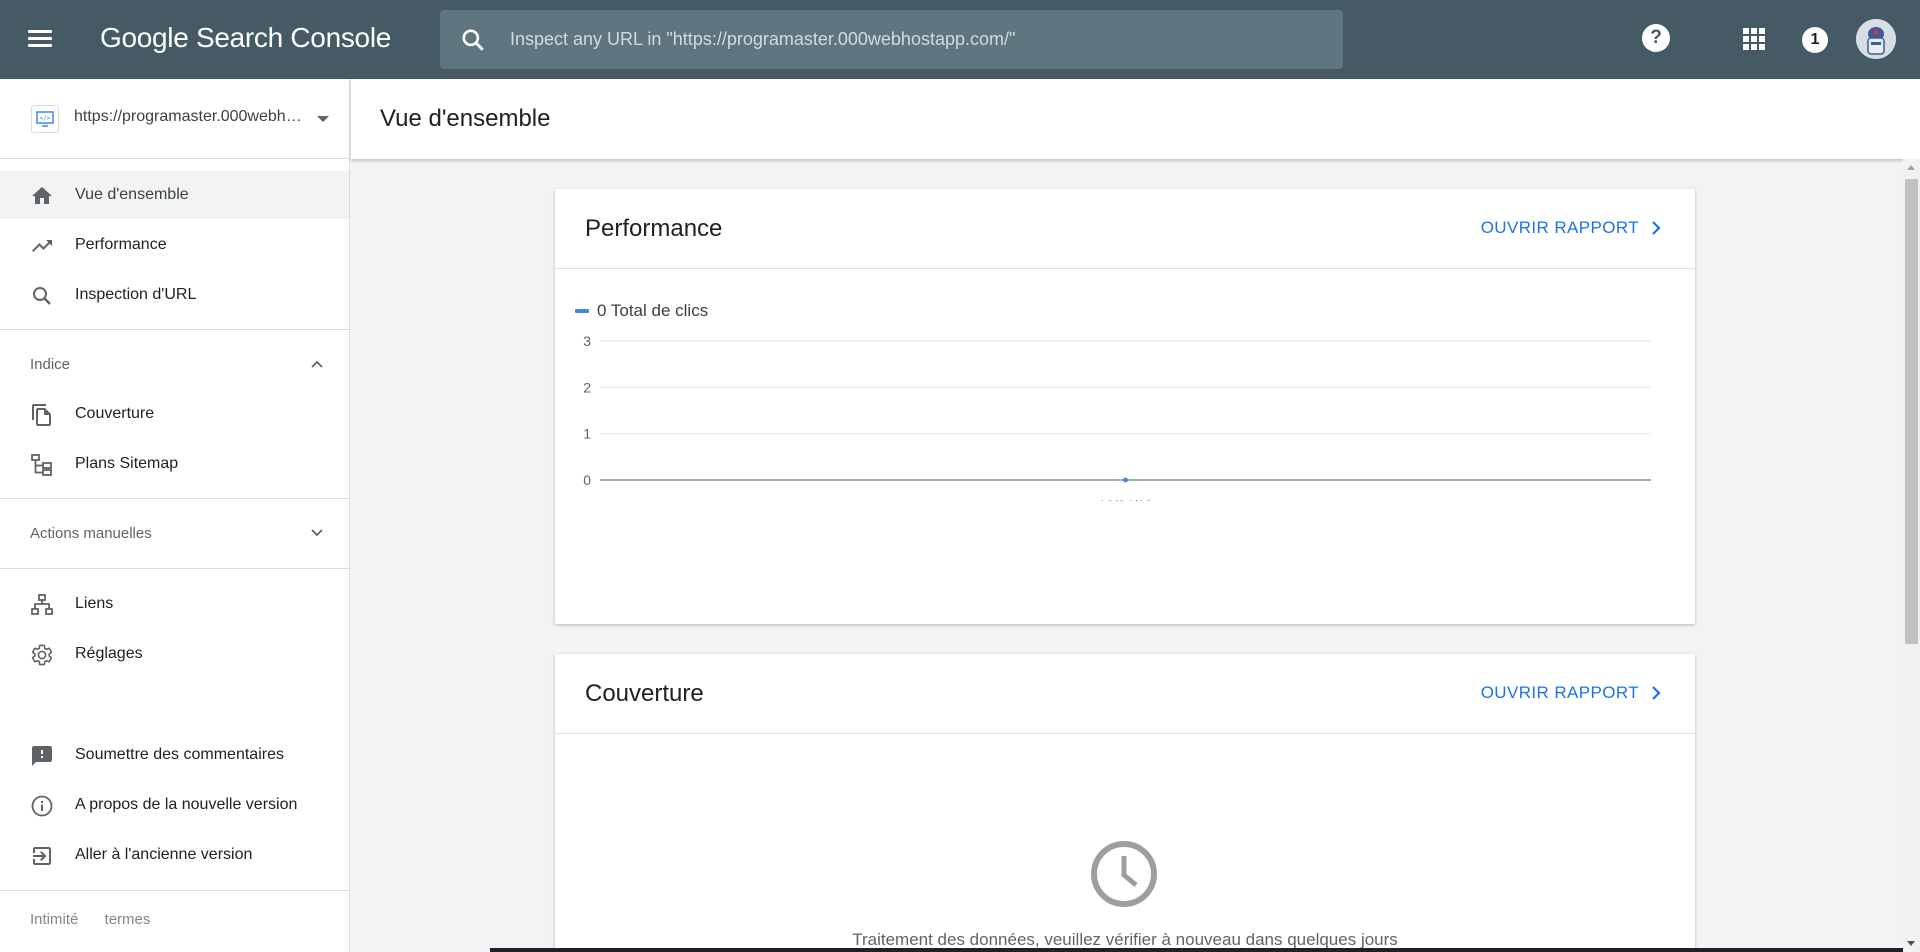  I want to click on nav-coverage-label: Couverture, so click(115, 413).